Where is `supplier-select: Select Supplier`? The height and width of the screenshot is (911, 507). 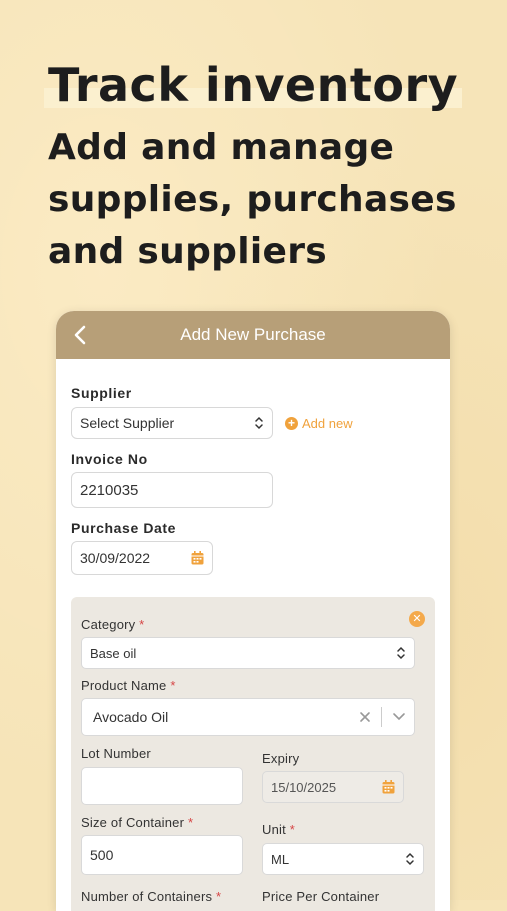 supplier-select: Select Supplier is located at coordinates (172, 423).